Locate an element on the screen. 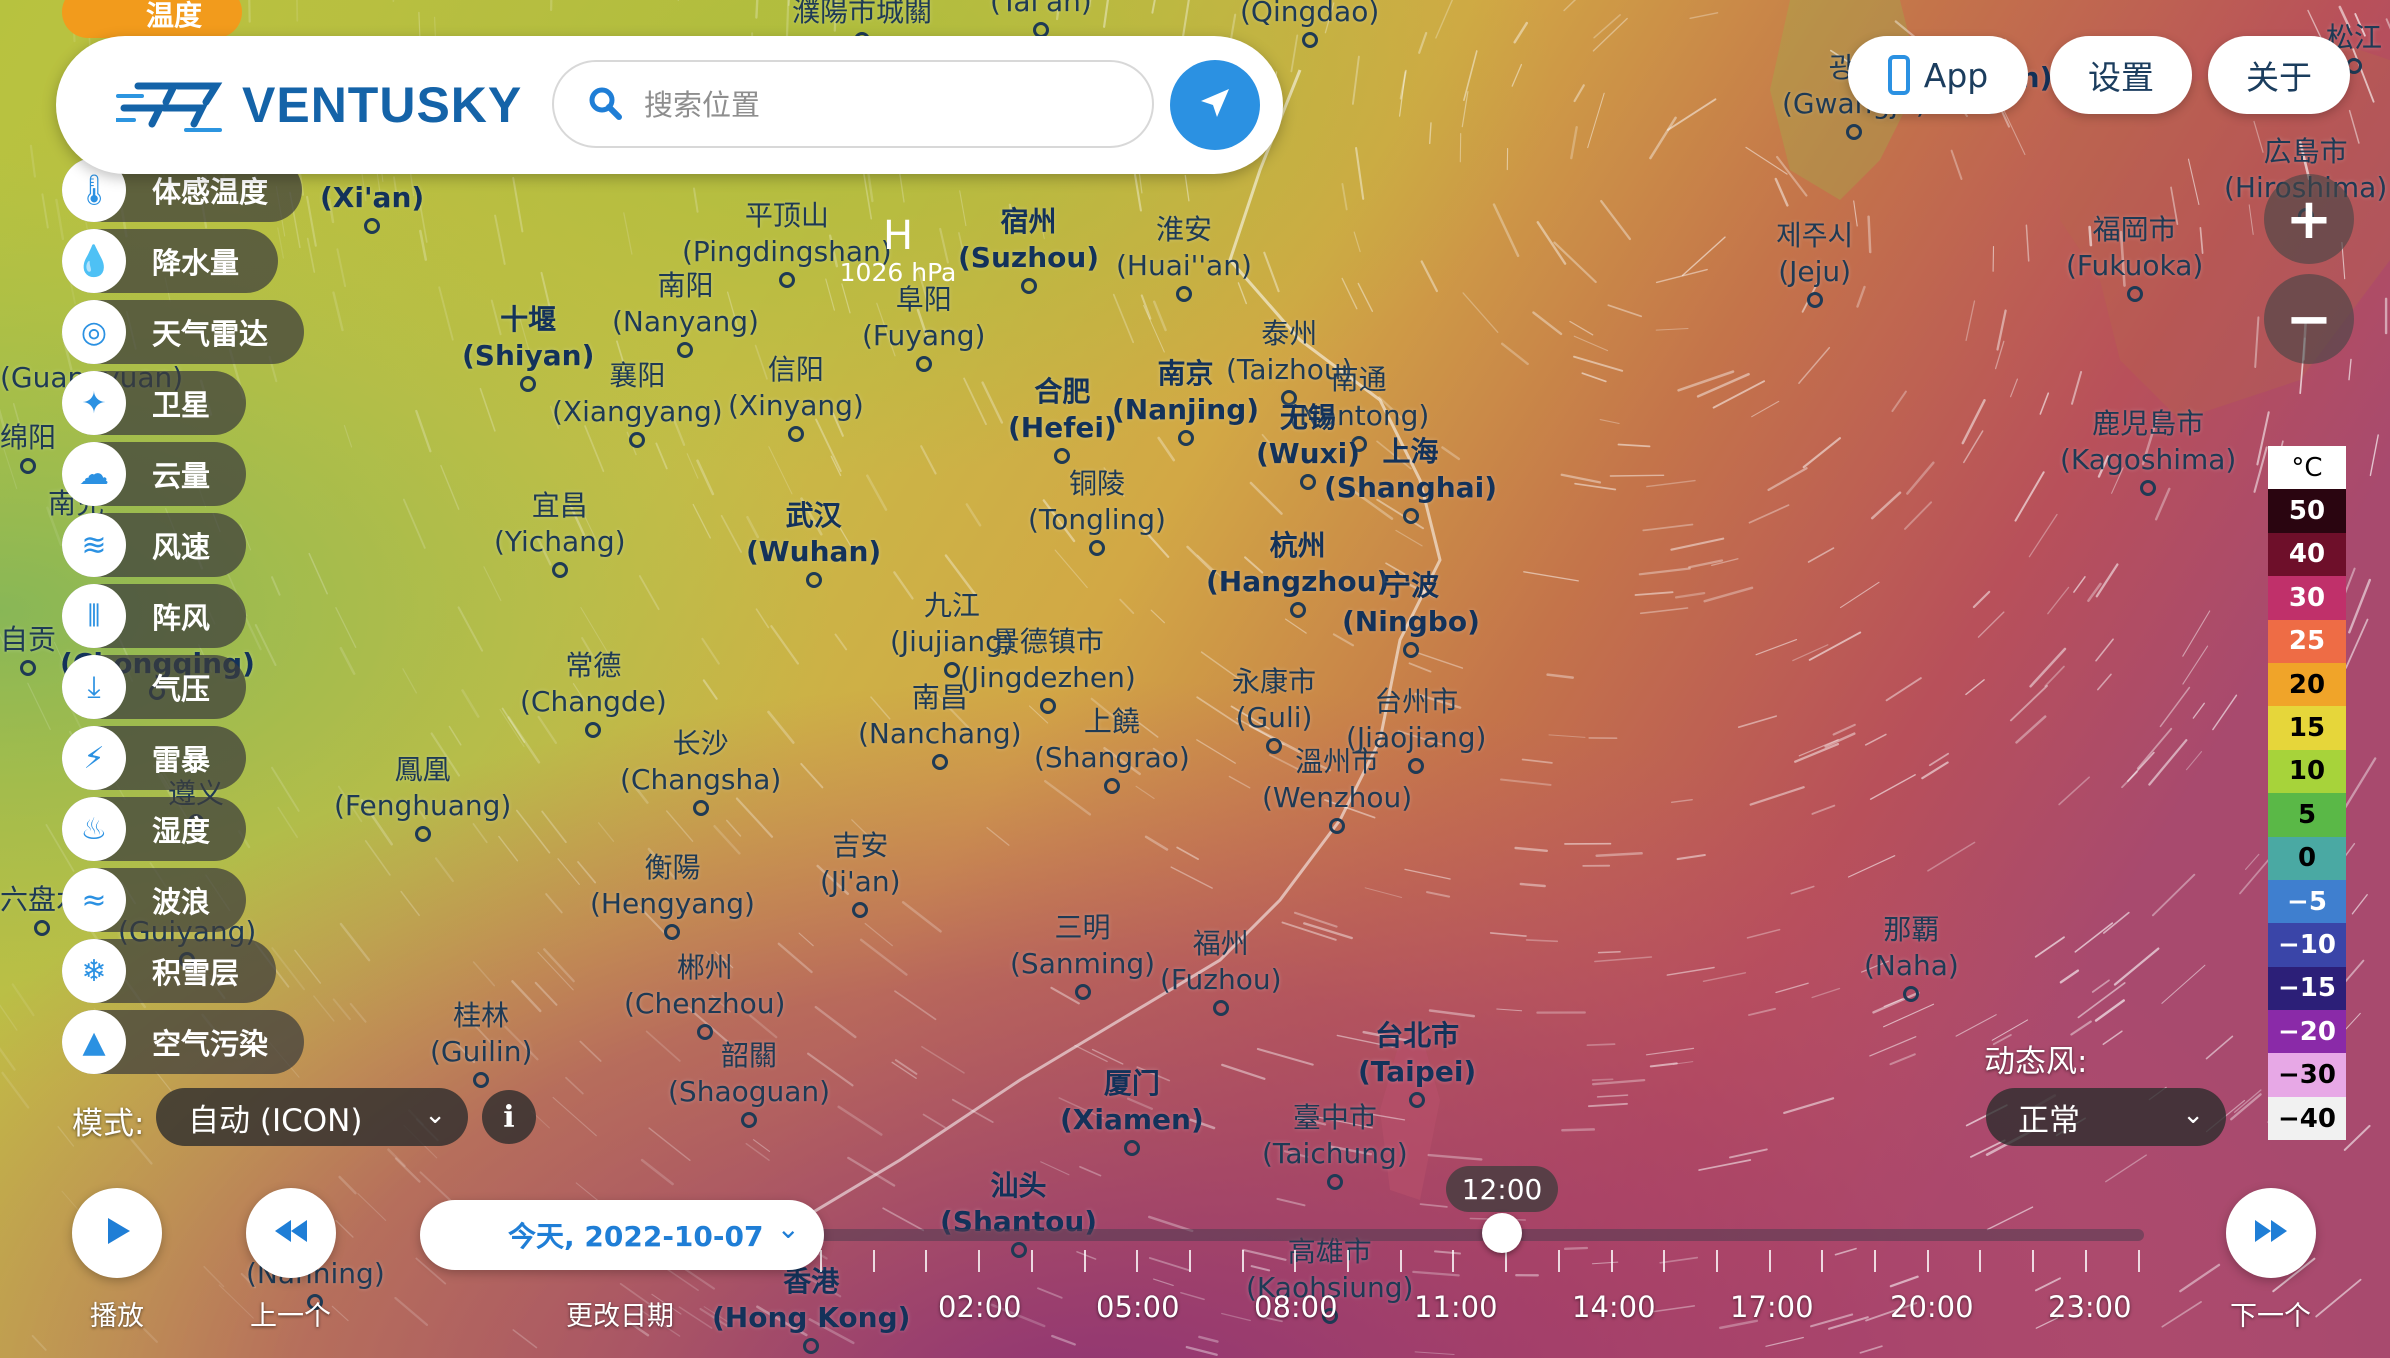 The height and width of the screenshot is (1358, 2390). city-label: 宿州 (Suzhou) is located at coordinates (1028, 249).